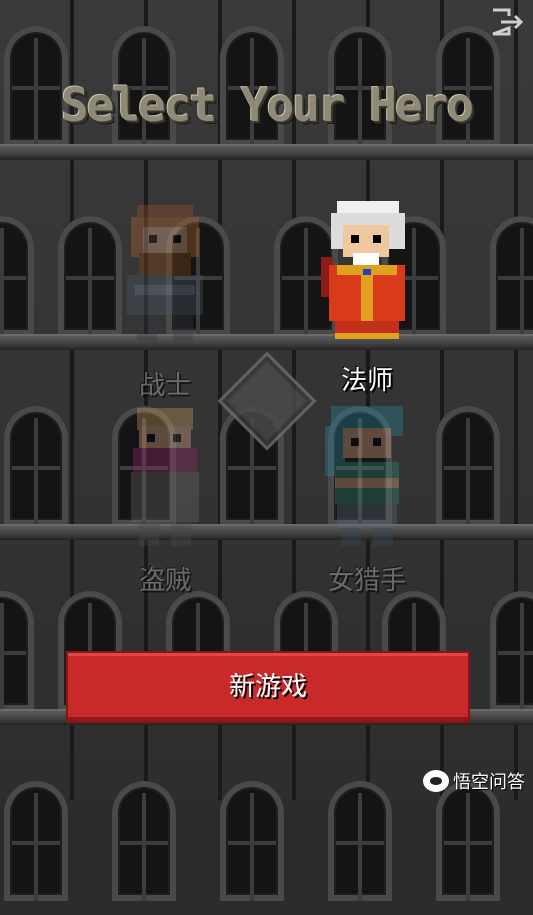 This screenshot has height=915, width=533. What do you see at coordinates (366, 381) in the screenshot?
I see `hero-name: 法师` at bounding box center [366, 381].